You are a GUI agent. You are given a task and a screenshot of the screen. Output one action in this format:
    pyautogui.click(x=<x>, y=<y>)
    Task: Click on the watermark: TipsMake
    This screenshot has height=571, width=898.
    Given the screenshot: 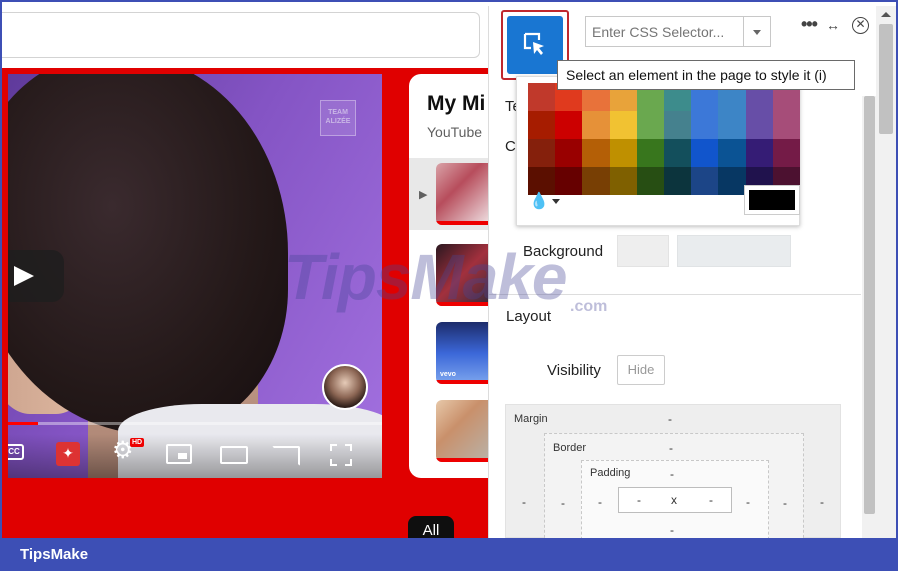 What is the action you would take?
    pyautogui.click(x=425, y=277)
    